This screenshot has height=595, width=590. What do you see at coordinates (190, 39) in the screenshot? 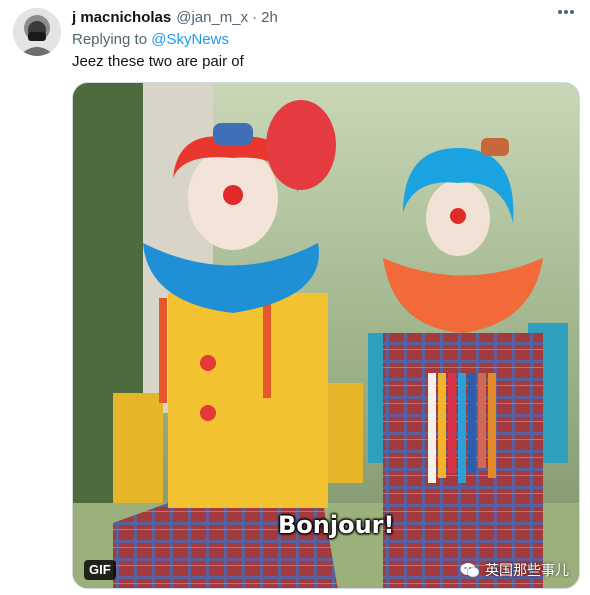
I see `reply-mention-link: @SkyNews` at bounding box center [190, 39].